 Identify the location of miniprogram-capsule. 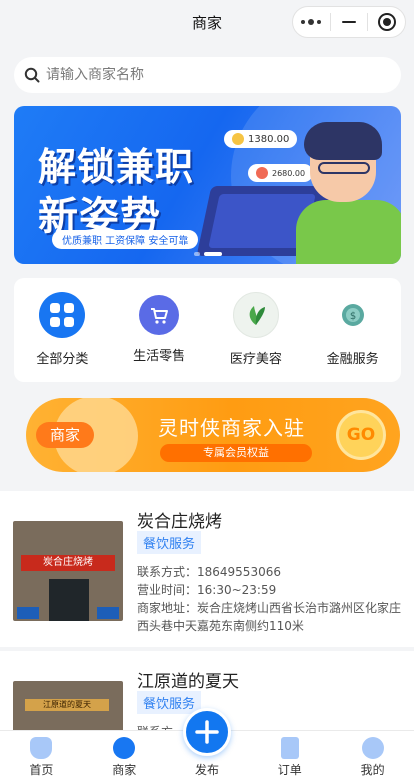
(349, 22).